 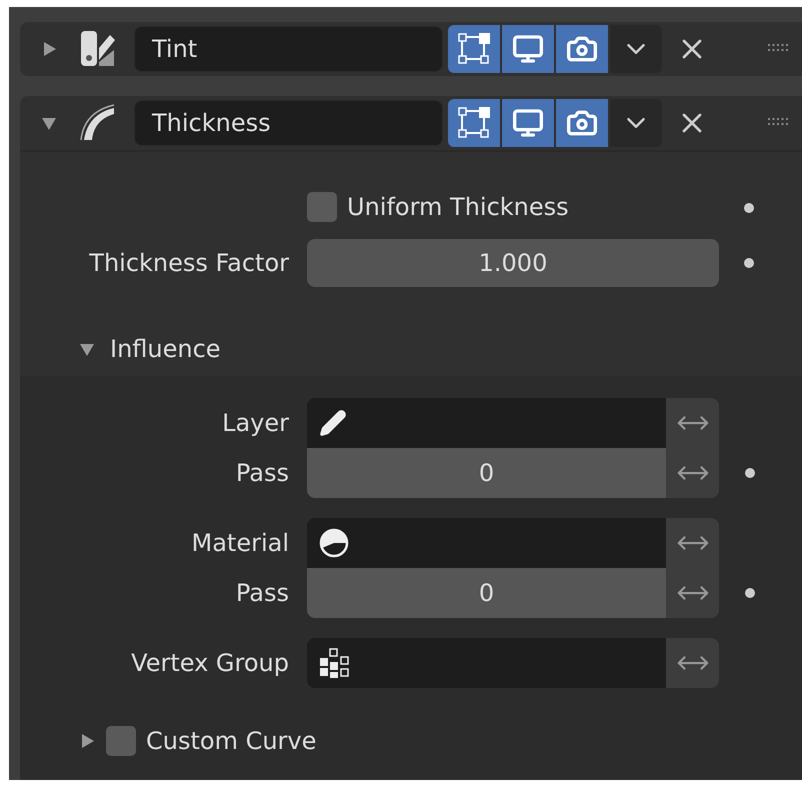 What do you see at coordinates (210, 663) in the screenshot?
I see `field-label: Vertex Group` at bounding box center [210, 663].